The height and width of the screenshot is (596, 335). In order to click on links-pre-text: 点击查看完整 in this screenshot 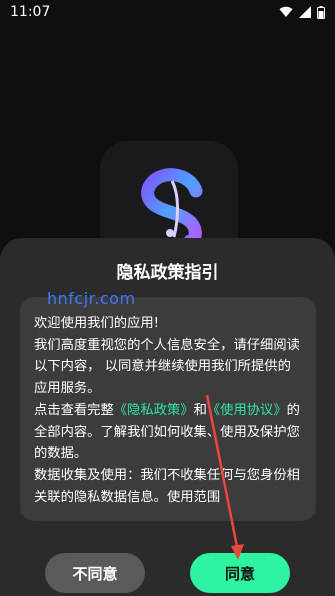, I will do `click(74, 410)`.